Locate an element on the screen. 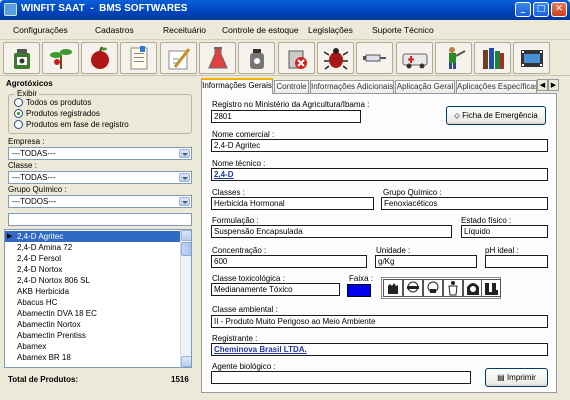 This screenshot has height=400, width=570. syringe-icon is located at coordinates (374, 58).